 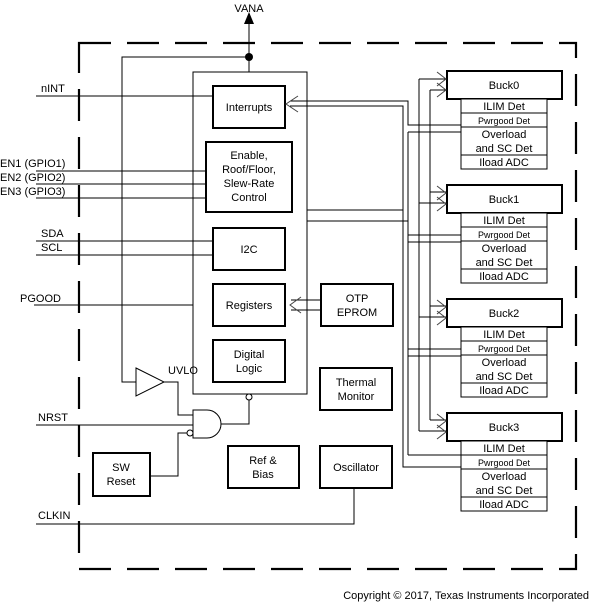 I want to click on svg-text: Thermal, so click(x=356, y=383).